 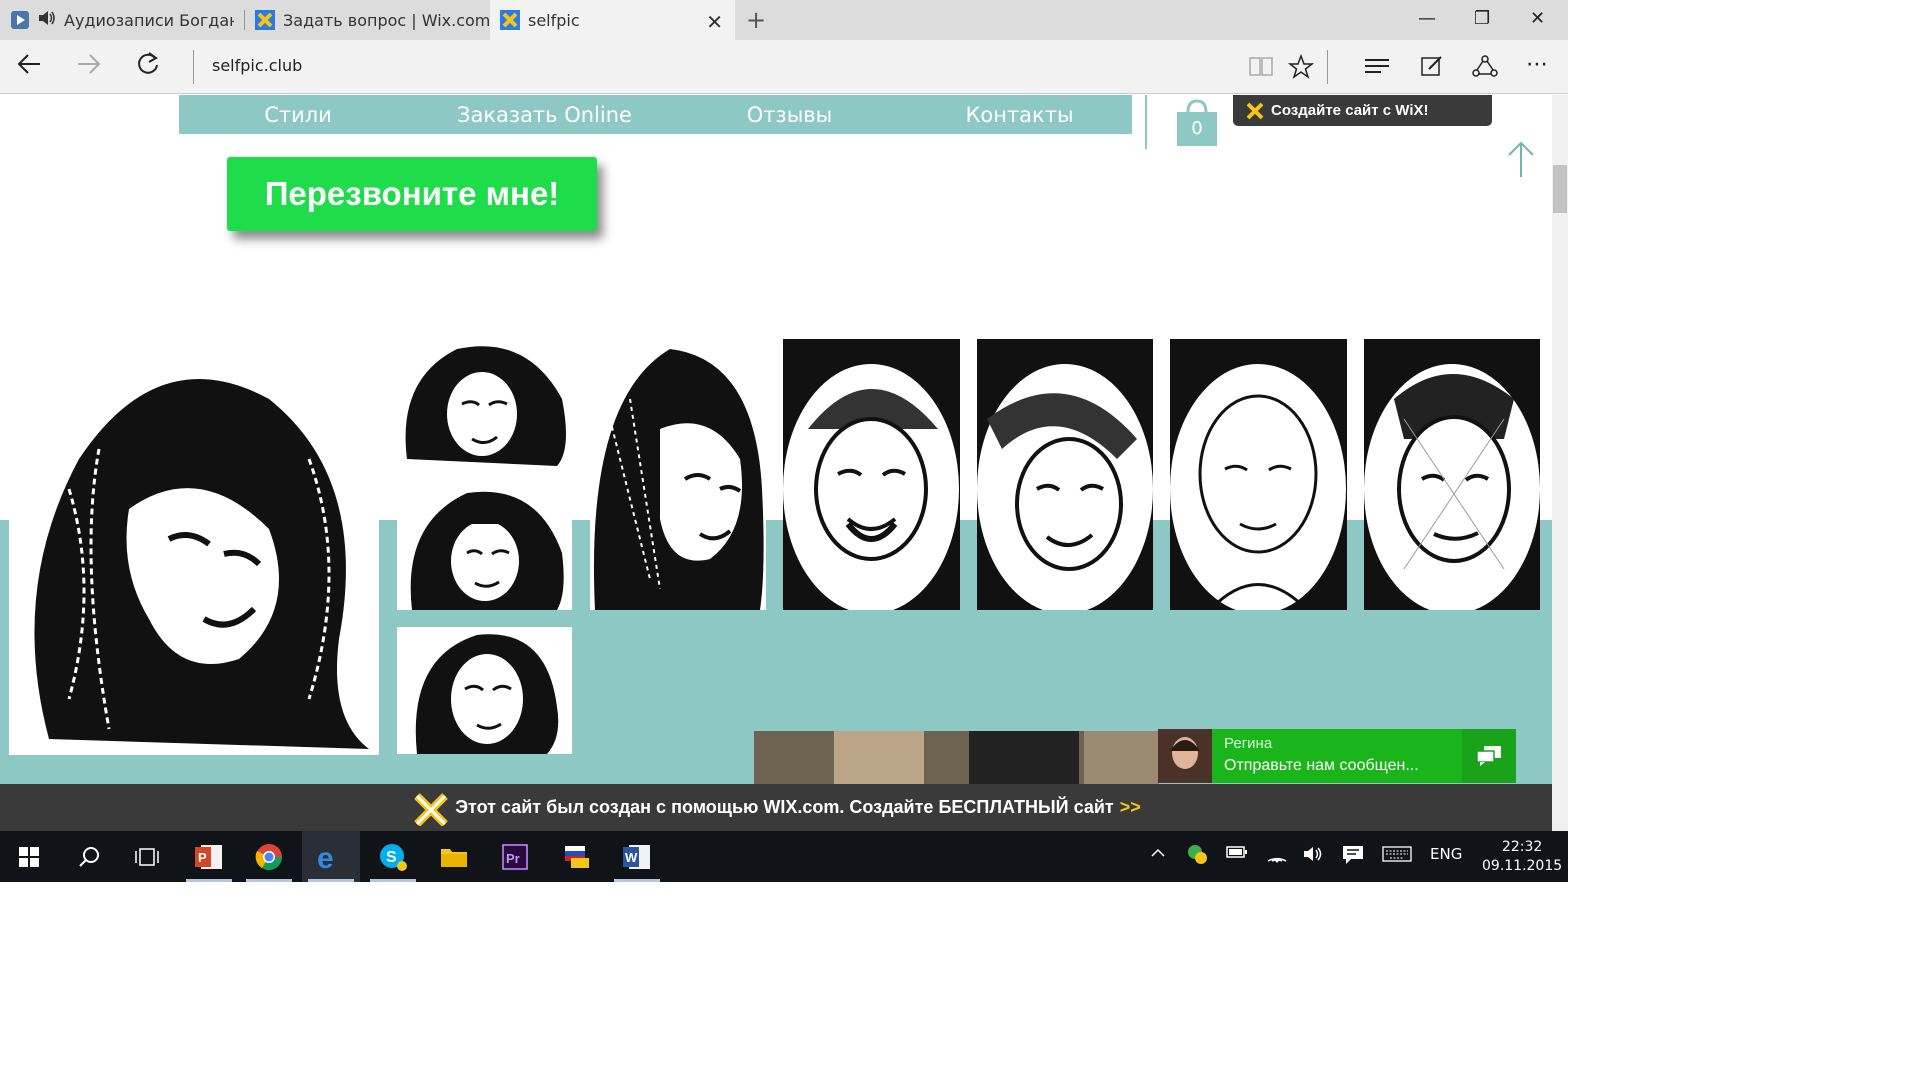 I want to click on restore-icon: ❐, so click(x=1482, y=18).